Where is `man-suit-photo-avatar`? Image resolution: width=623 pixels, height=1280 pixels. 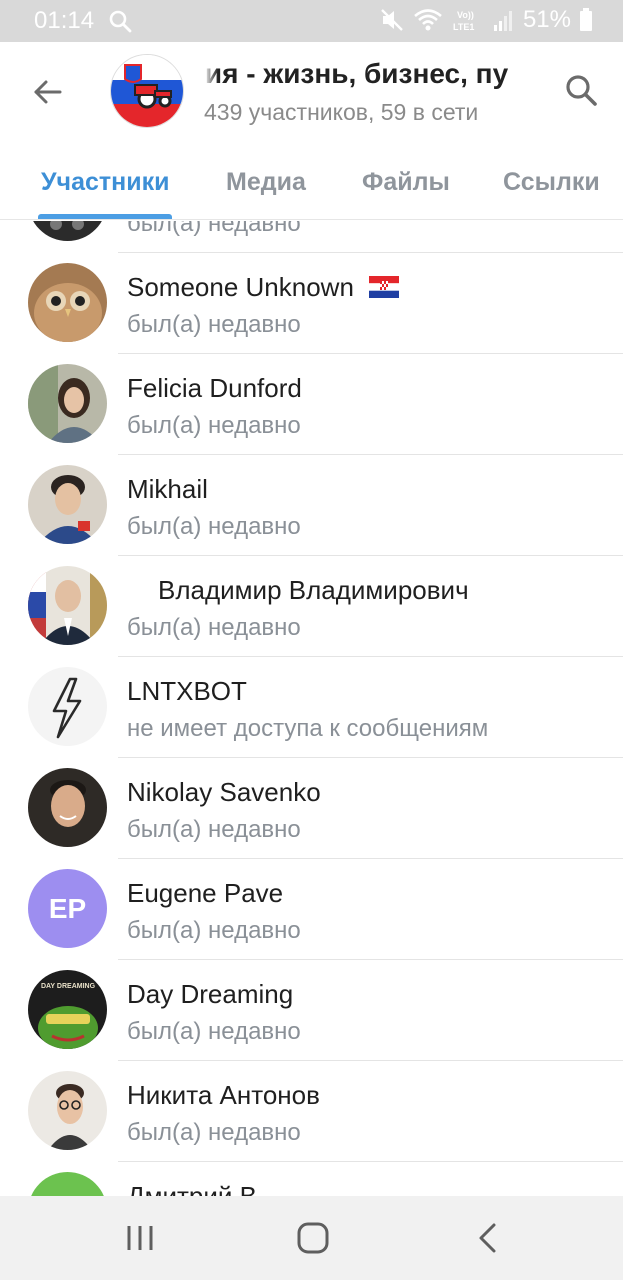
man-suit-photo-avatar is located at coordinates (67, 605).